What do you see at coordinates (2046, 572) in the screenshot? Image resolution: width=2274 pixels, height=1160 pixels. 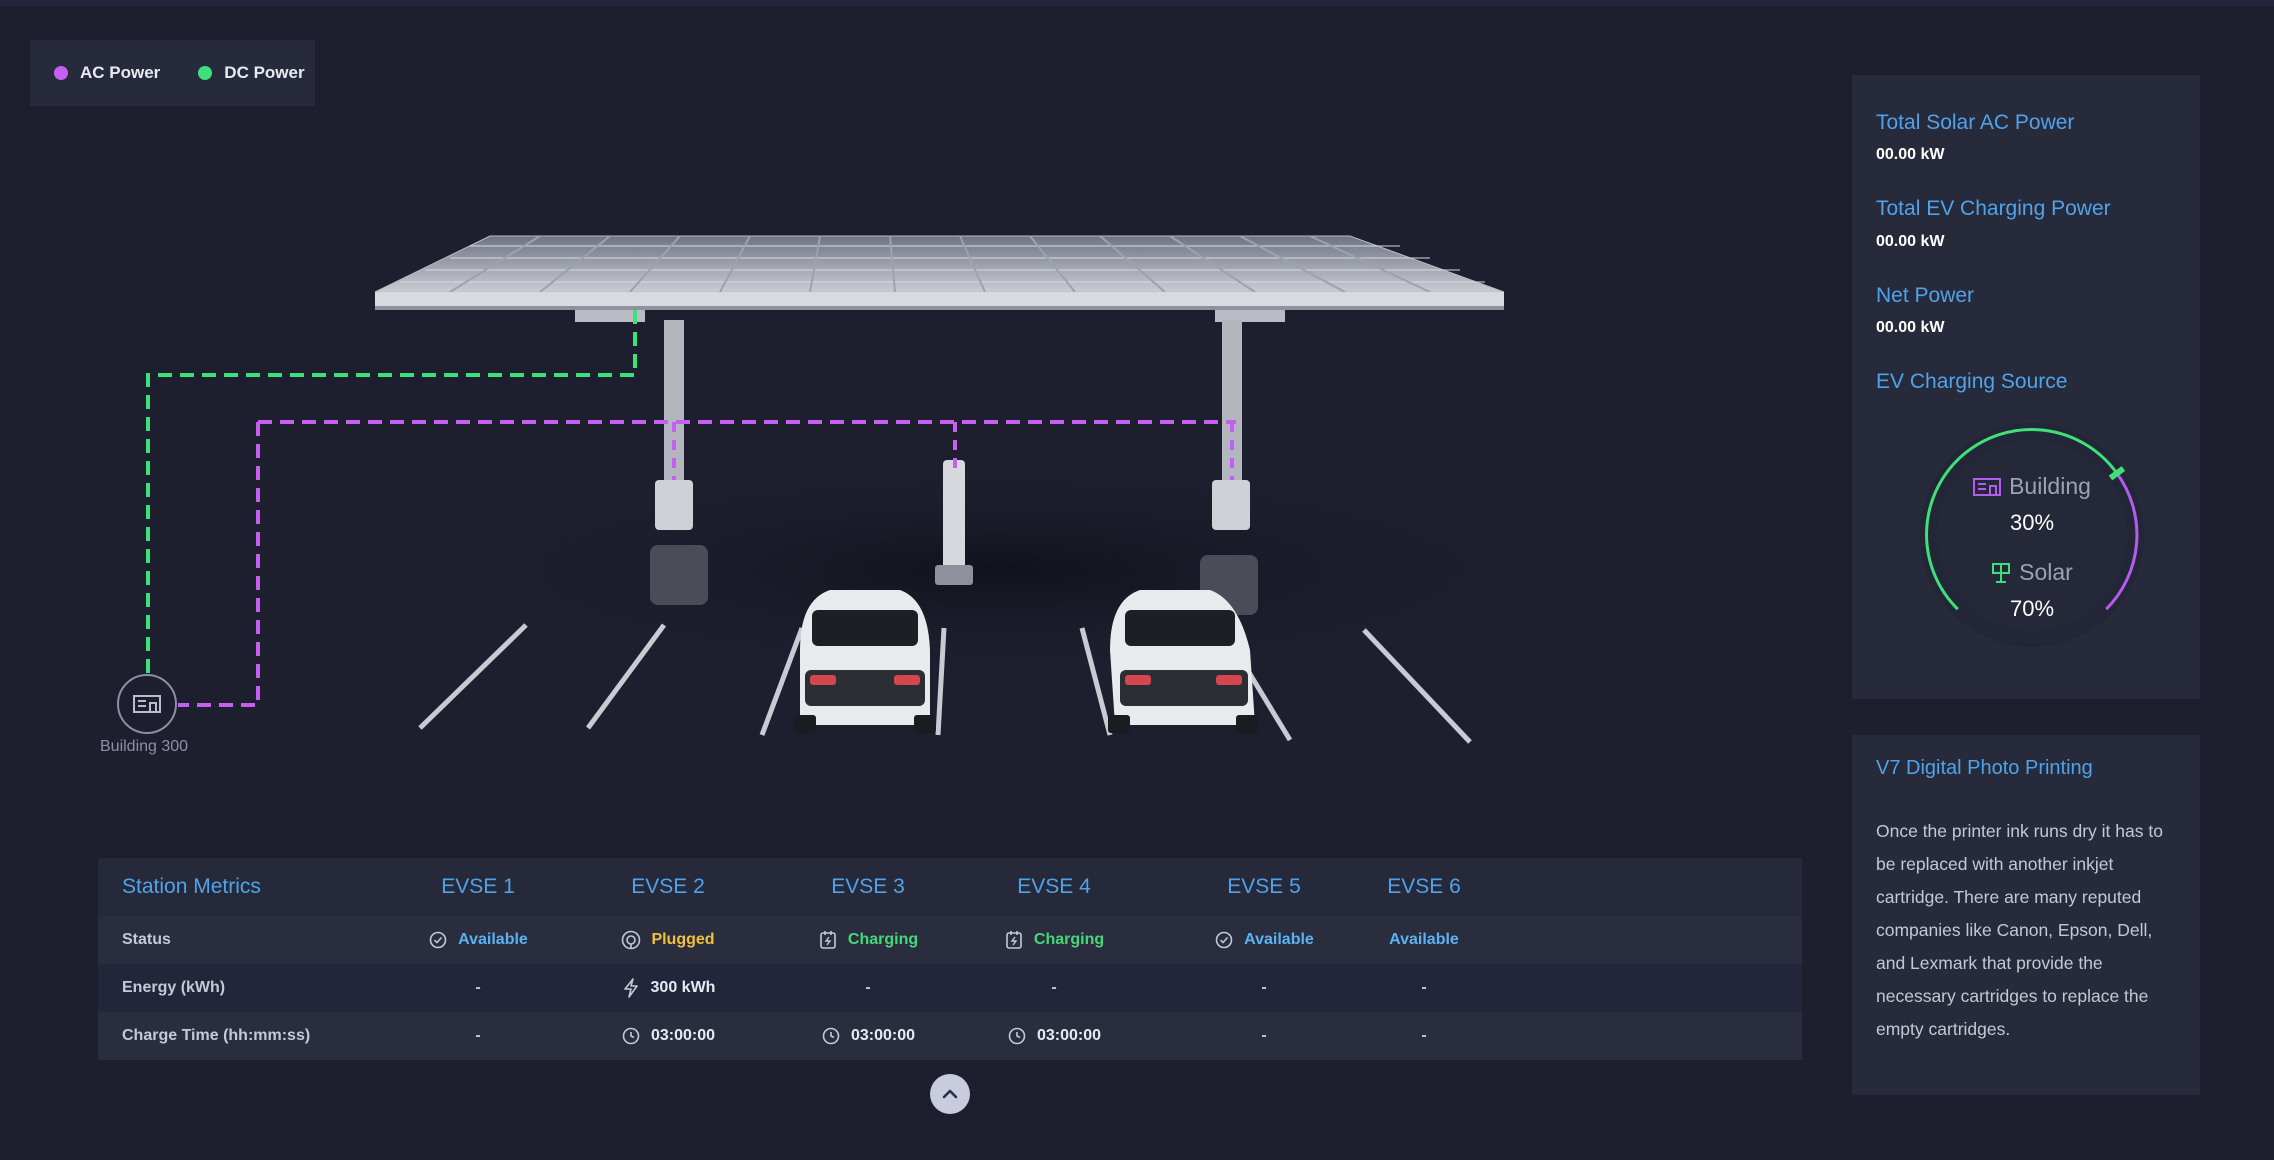 I see `gauge-solar-label: Solar` at bounding box center [2046, 572].